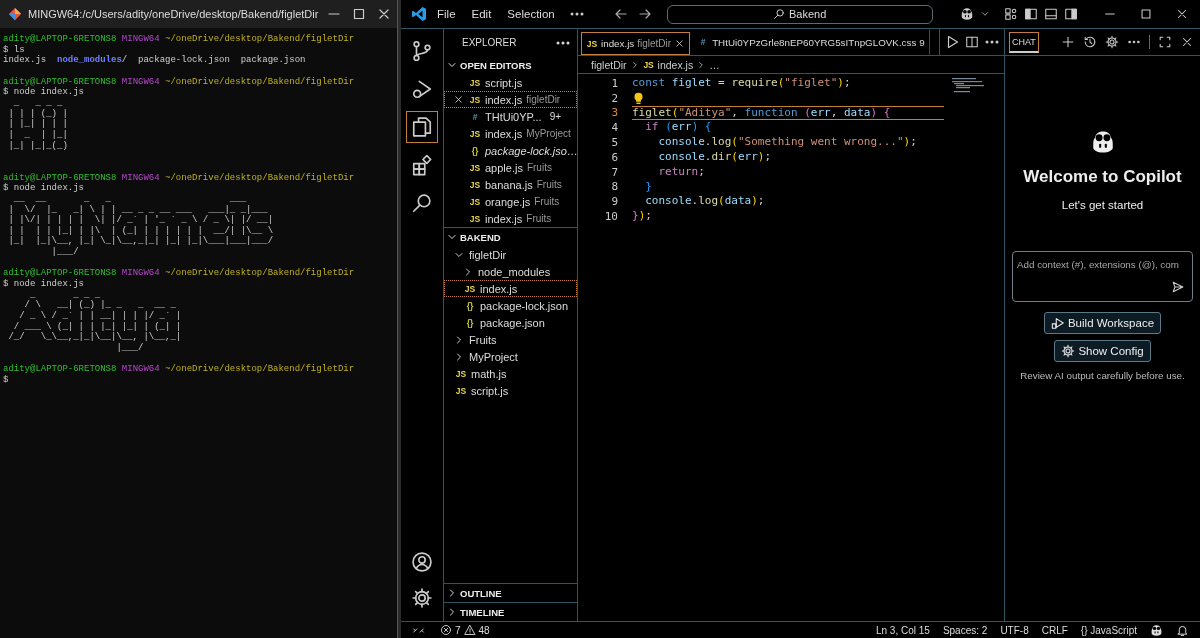  Describe the element at coordinates (614, 128) in the screenshot. I see `line-number: 4` at that location.